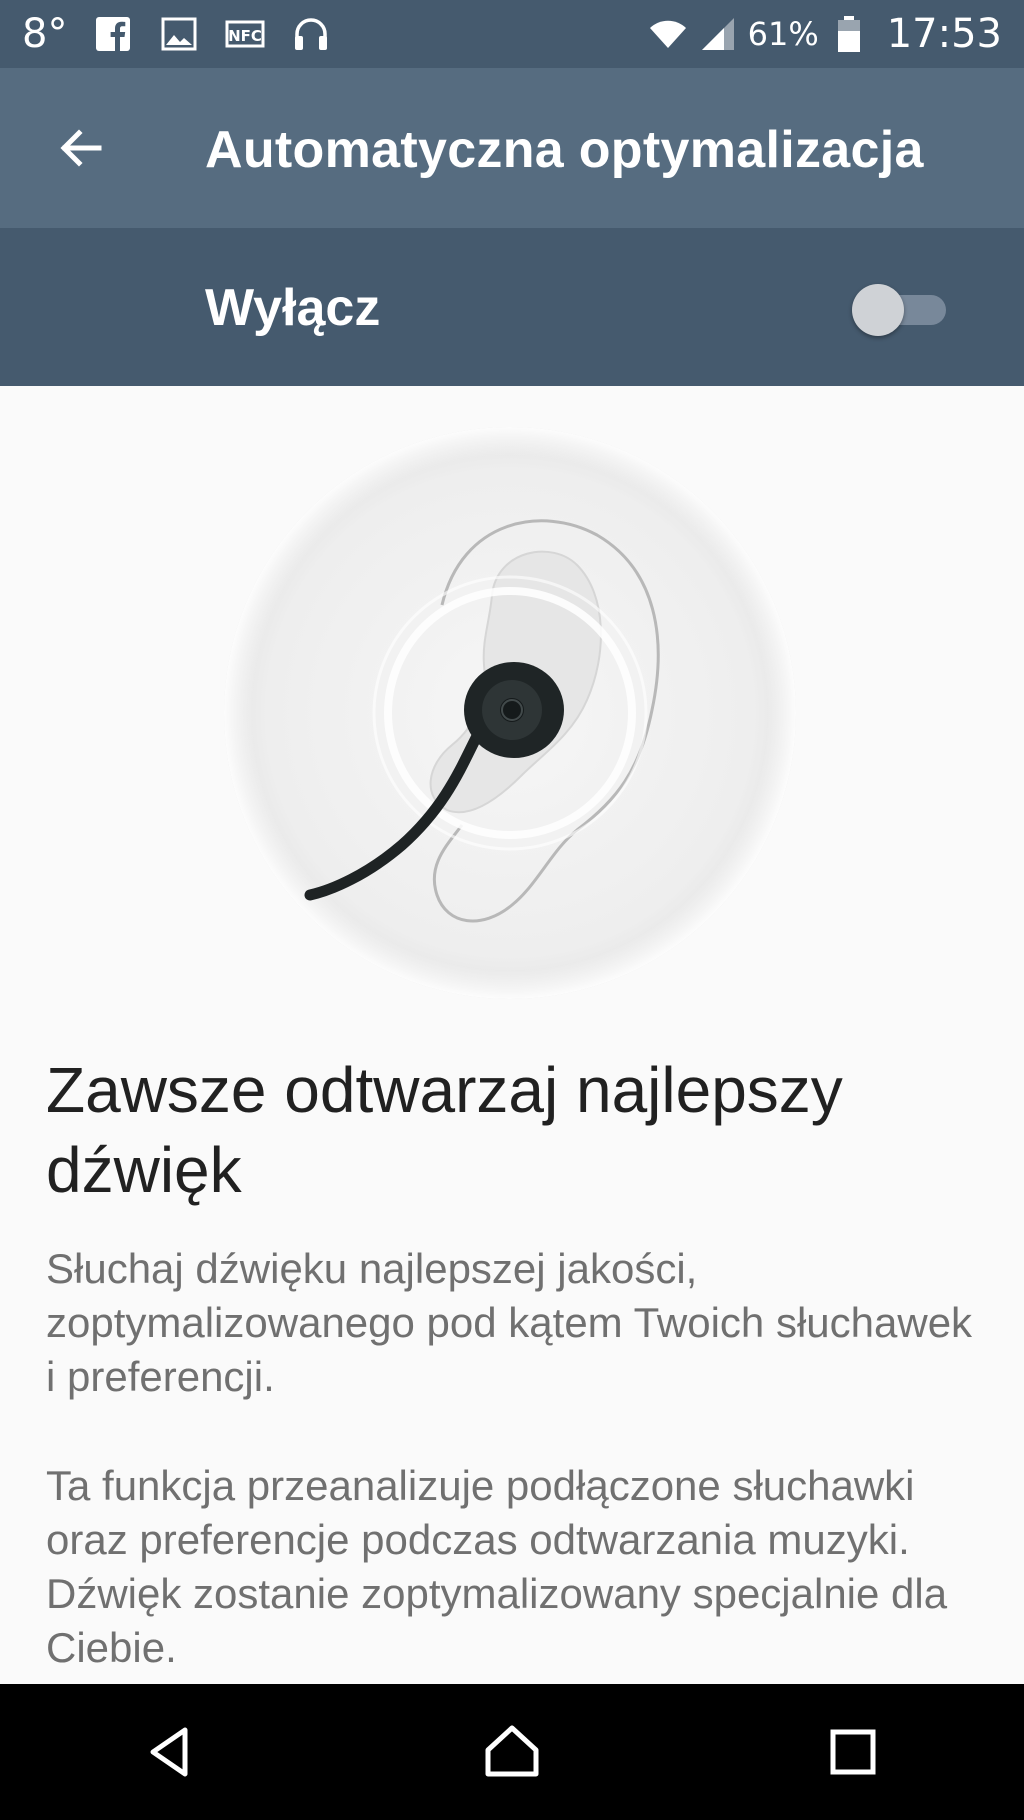 This screenshot has height=1820, width=1024. Describe the element at coordinates (113, 34) in the screenshot. I see `facebook-icon` at that location.